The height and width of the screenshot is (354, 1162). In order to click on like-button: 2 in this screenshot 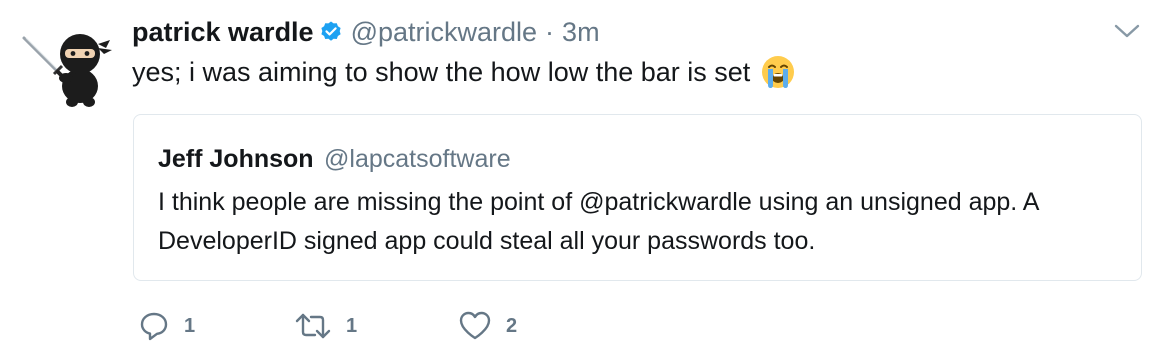, I will do `click(487, 326)`.